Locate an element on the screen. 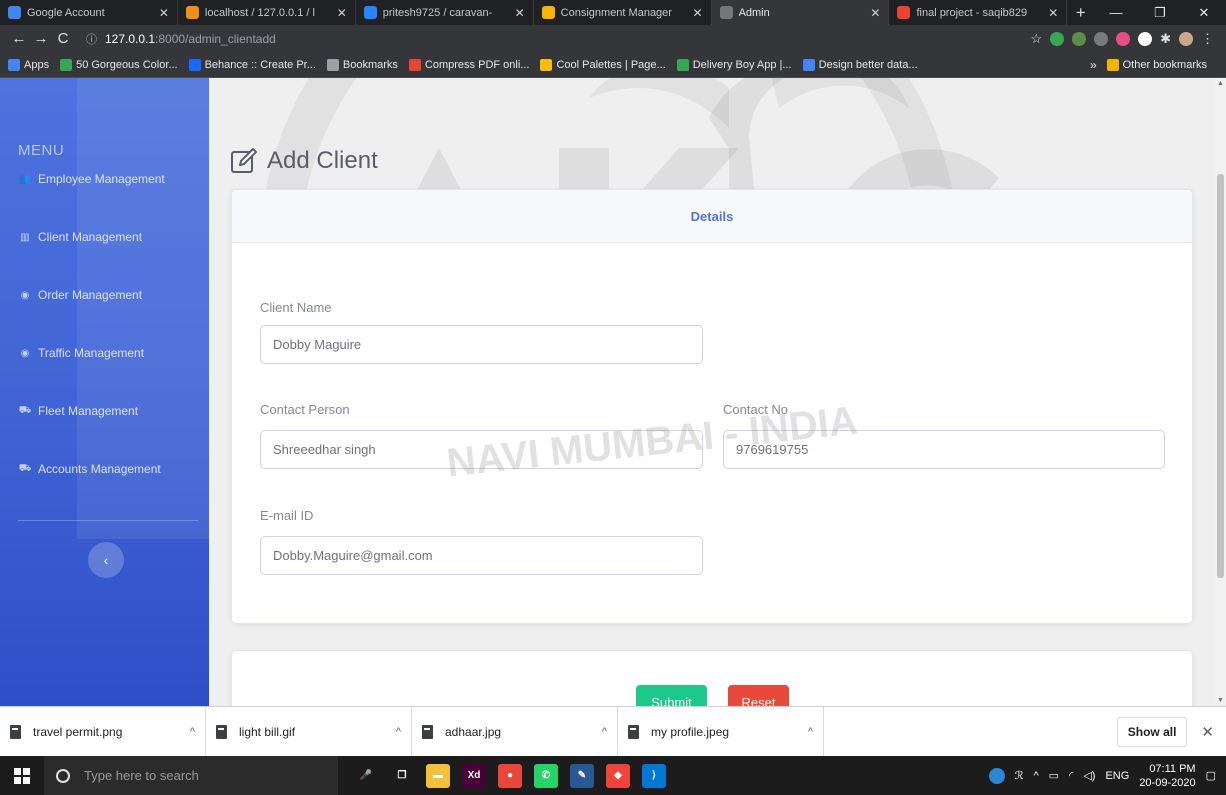 The image size is (1226, 795). wifi-icon: ◜ is located at coordinates (1071, 775).